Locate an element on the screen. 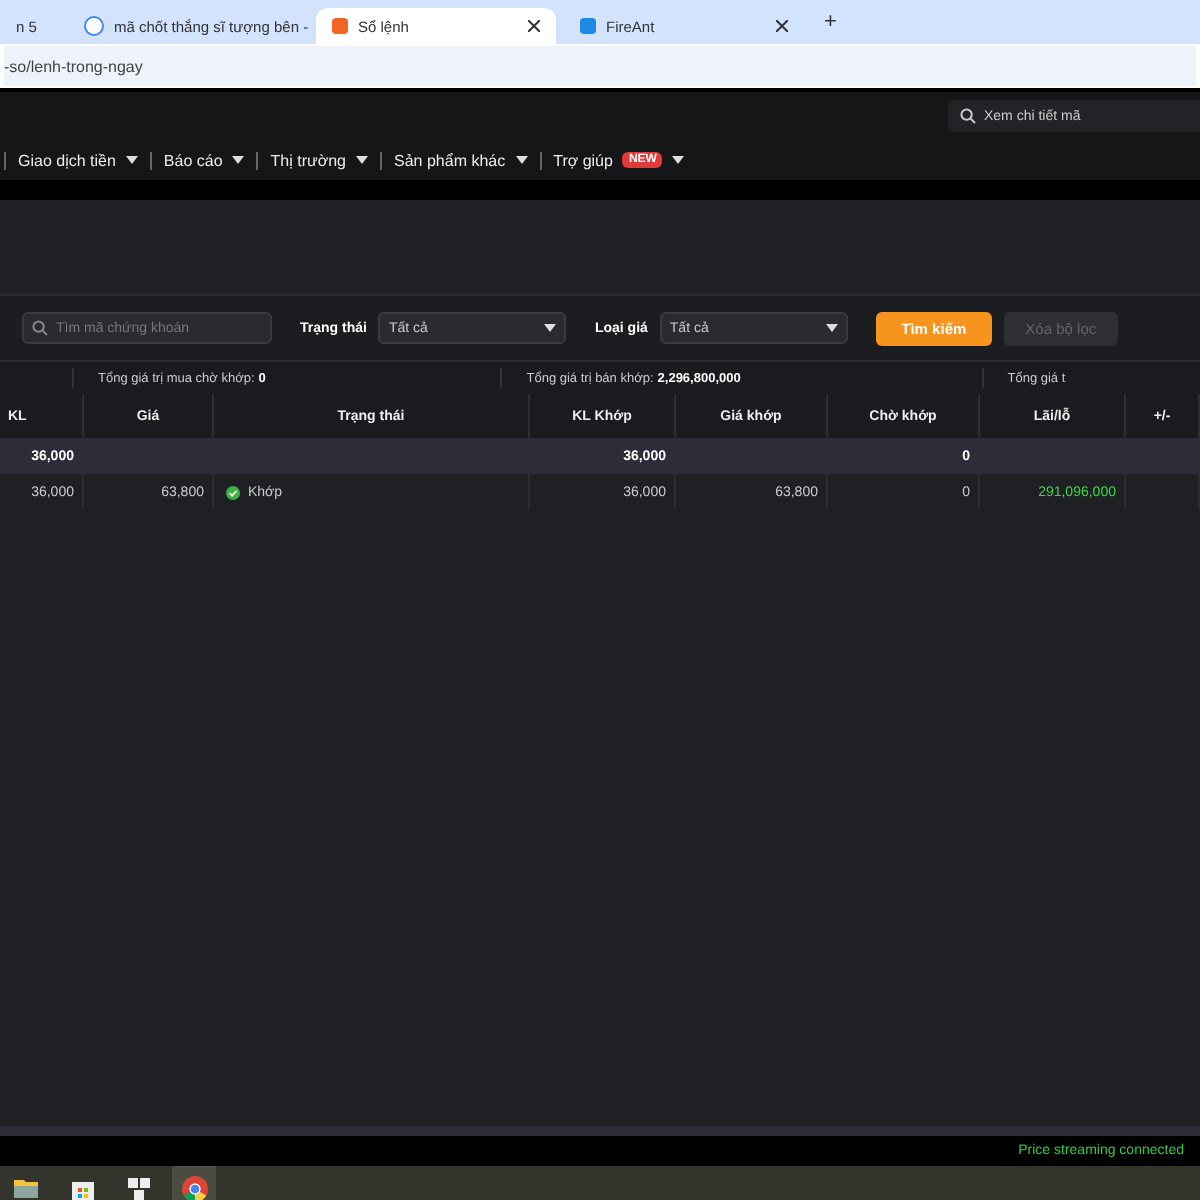  nav-menu-item: Thị trường is located at coordinates (308, 160).